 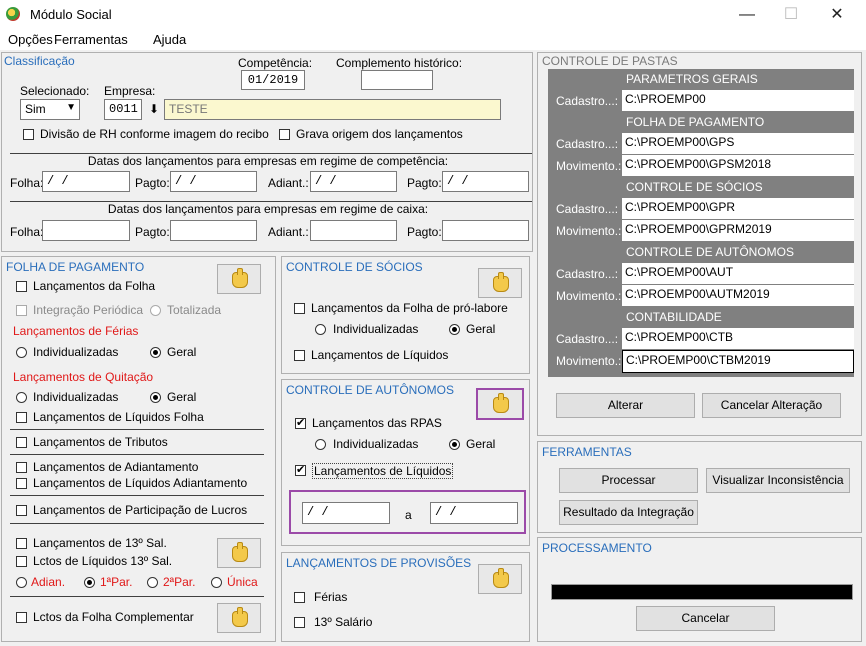 I want to click on provisoes-config-button, so click(x=500, y=579).